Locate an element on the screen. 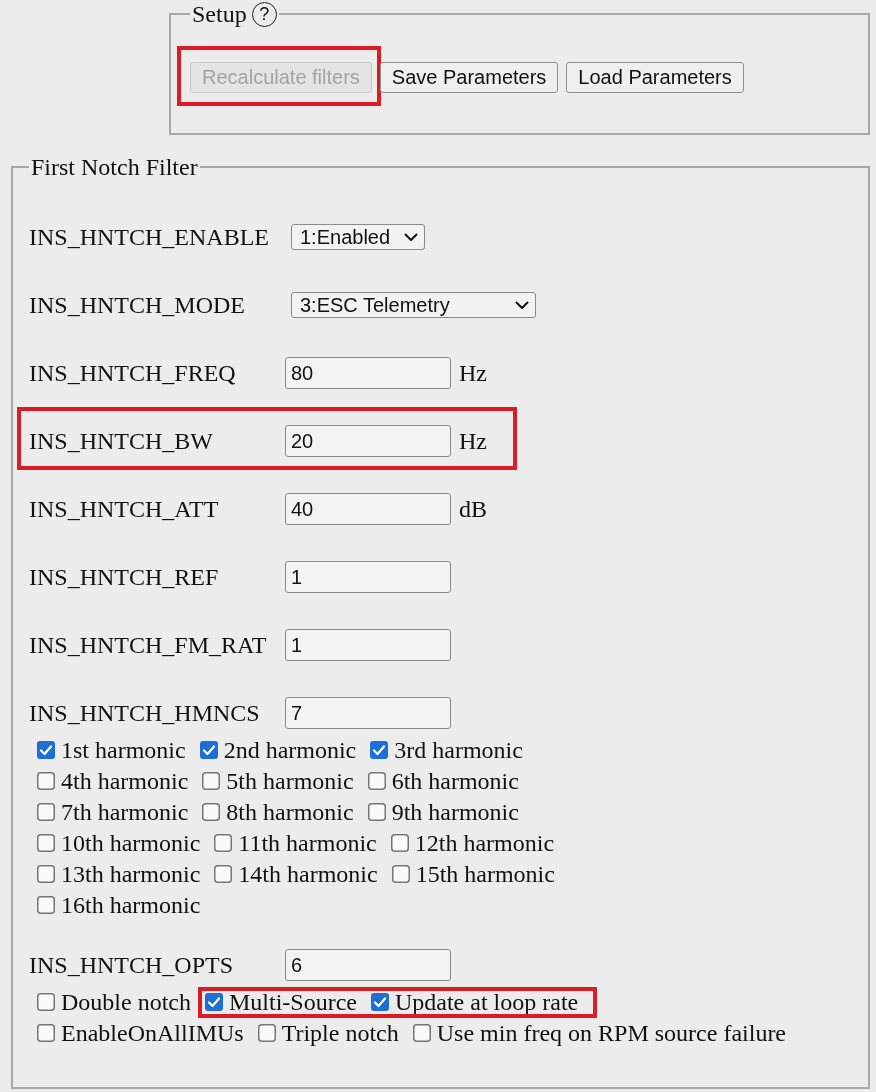 This screenshot has height=1092, width=876. param-label: INS_HNTCH_HMNCS is located at coordinates (145, 713).